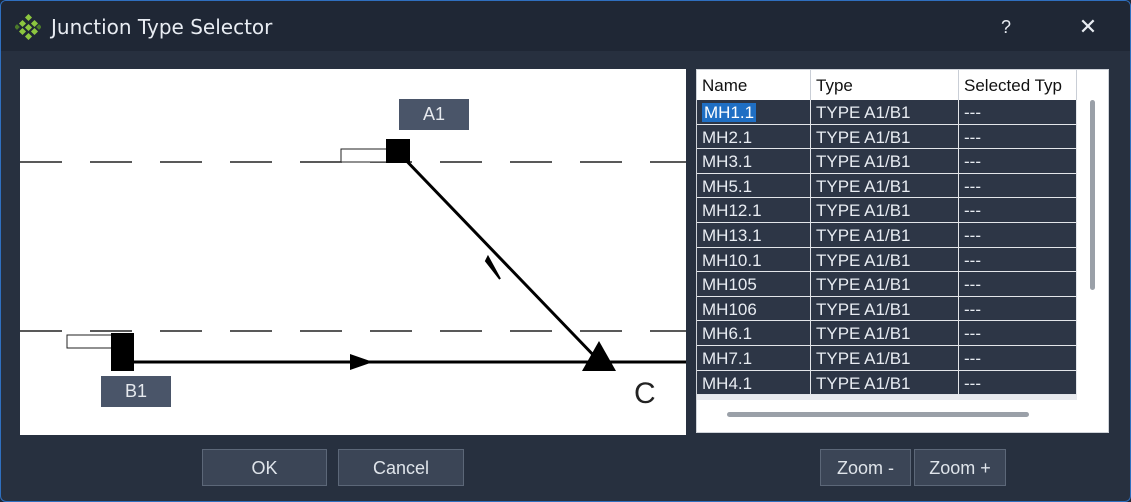 The image size is (1131, 502). Describe the element at coordinates (599, 356) in the screenshot. I see `junction-node-c` at that location.